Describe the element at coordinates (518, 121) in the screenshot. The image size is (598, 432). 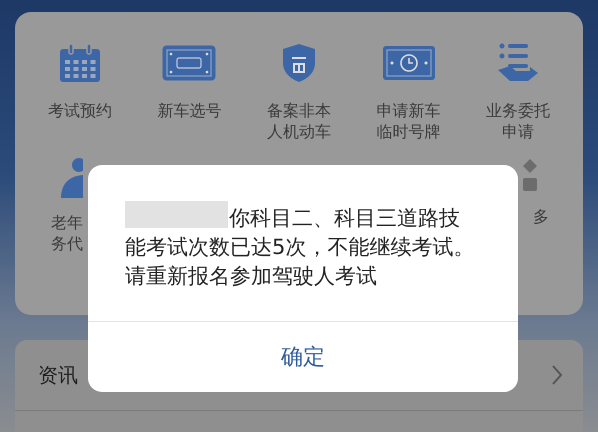
I see `service-label: 业务委托 申请` at that location.